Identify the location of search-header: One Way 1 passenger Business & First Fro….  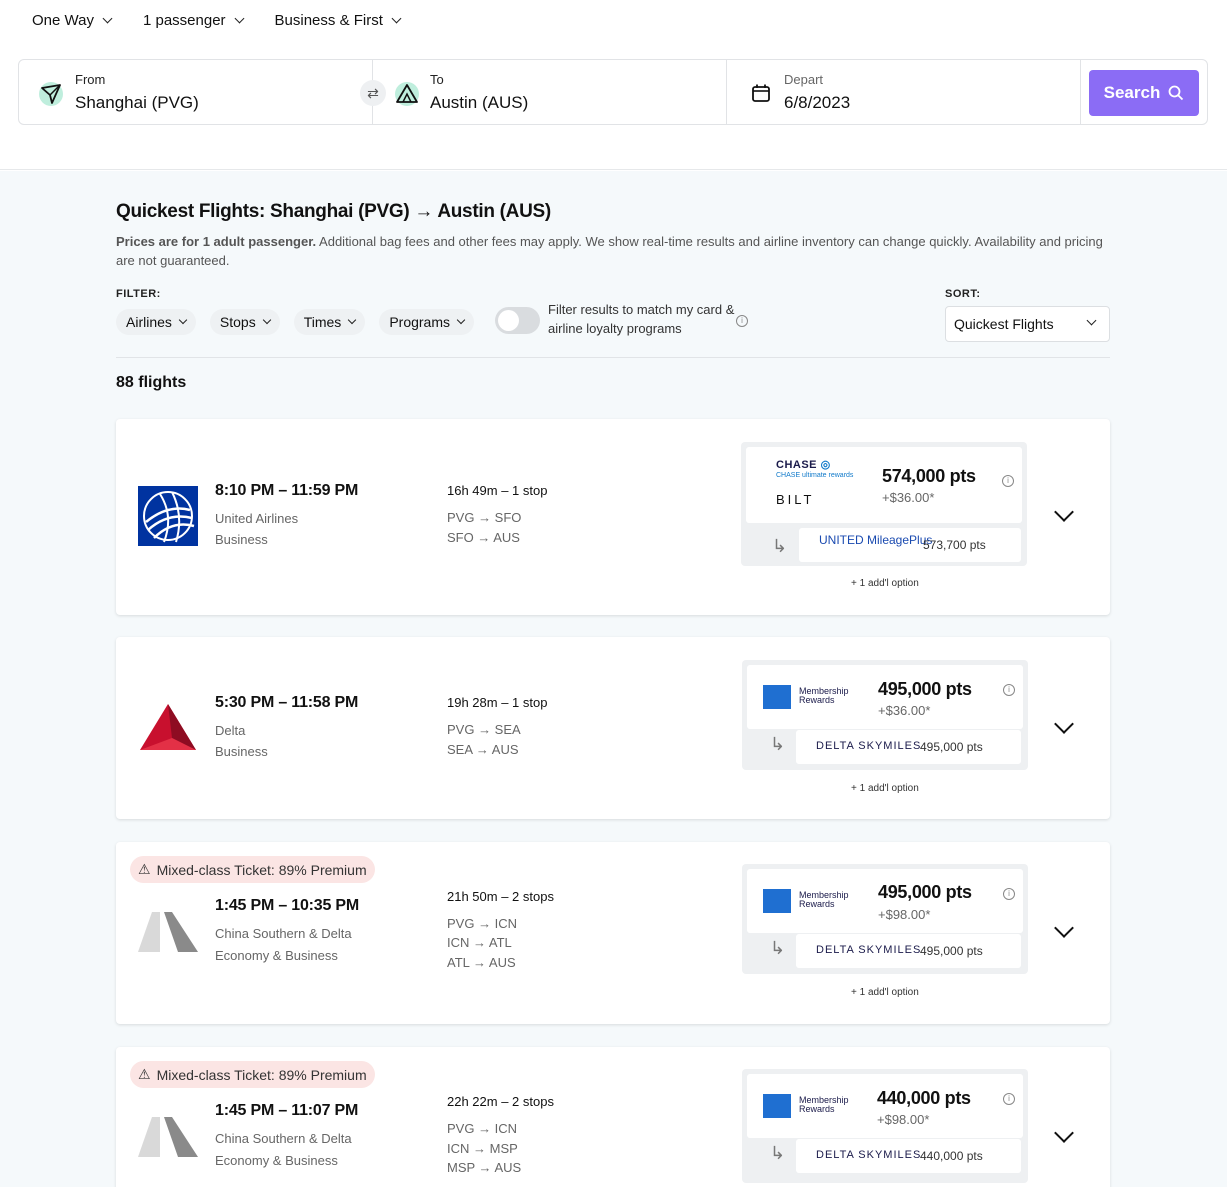
(613, 85).